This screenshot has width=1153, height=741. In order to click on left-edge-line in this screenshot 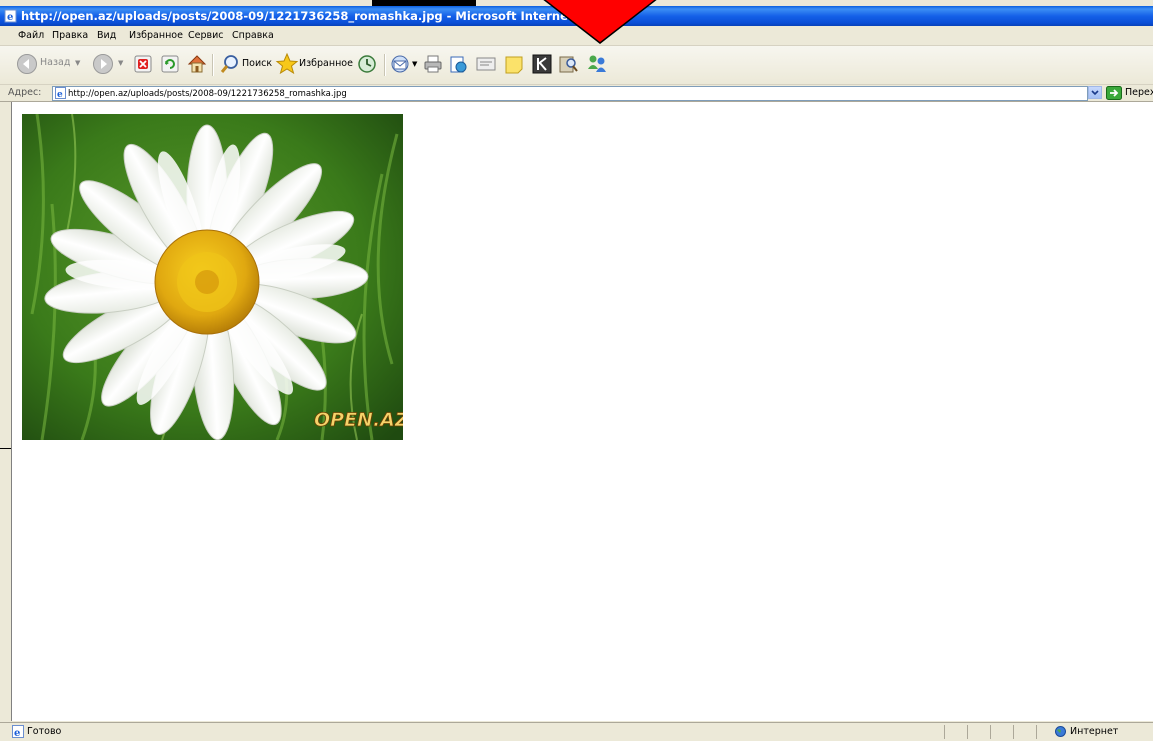, I will do `click(5, 448)`.